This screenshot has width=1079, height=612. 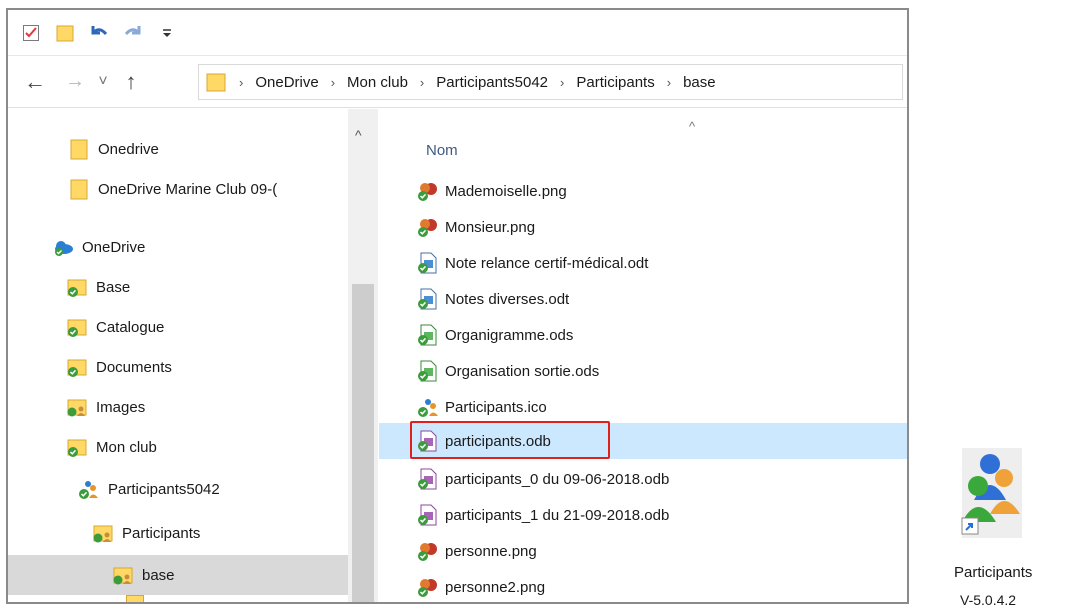 What do you see at coordinates (442, 150) in the screenshot?
I see `column-header-name: Nom` at bounding box center [442, 150].